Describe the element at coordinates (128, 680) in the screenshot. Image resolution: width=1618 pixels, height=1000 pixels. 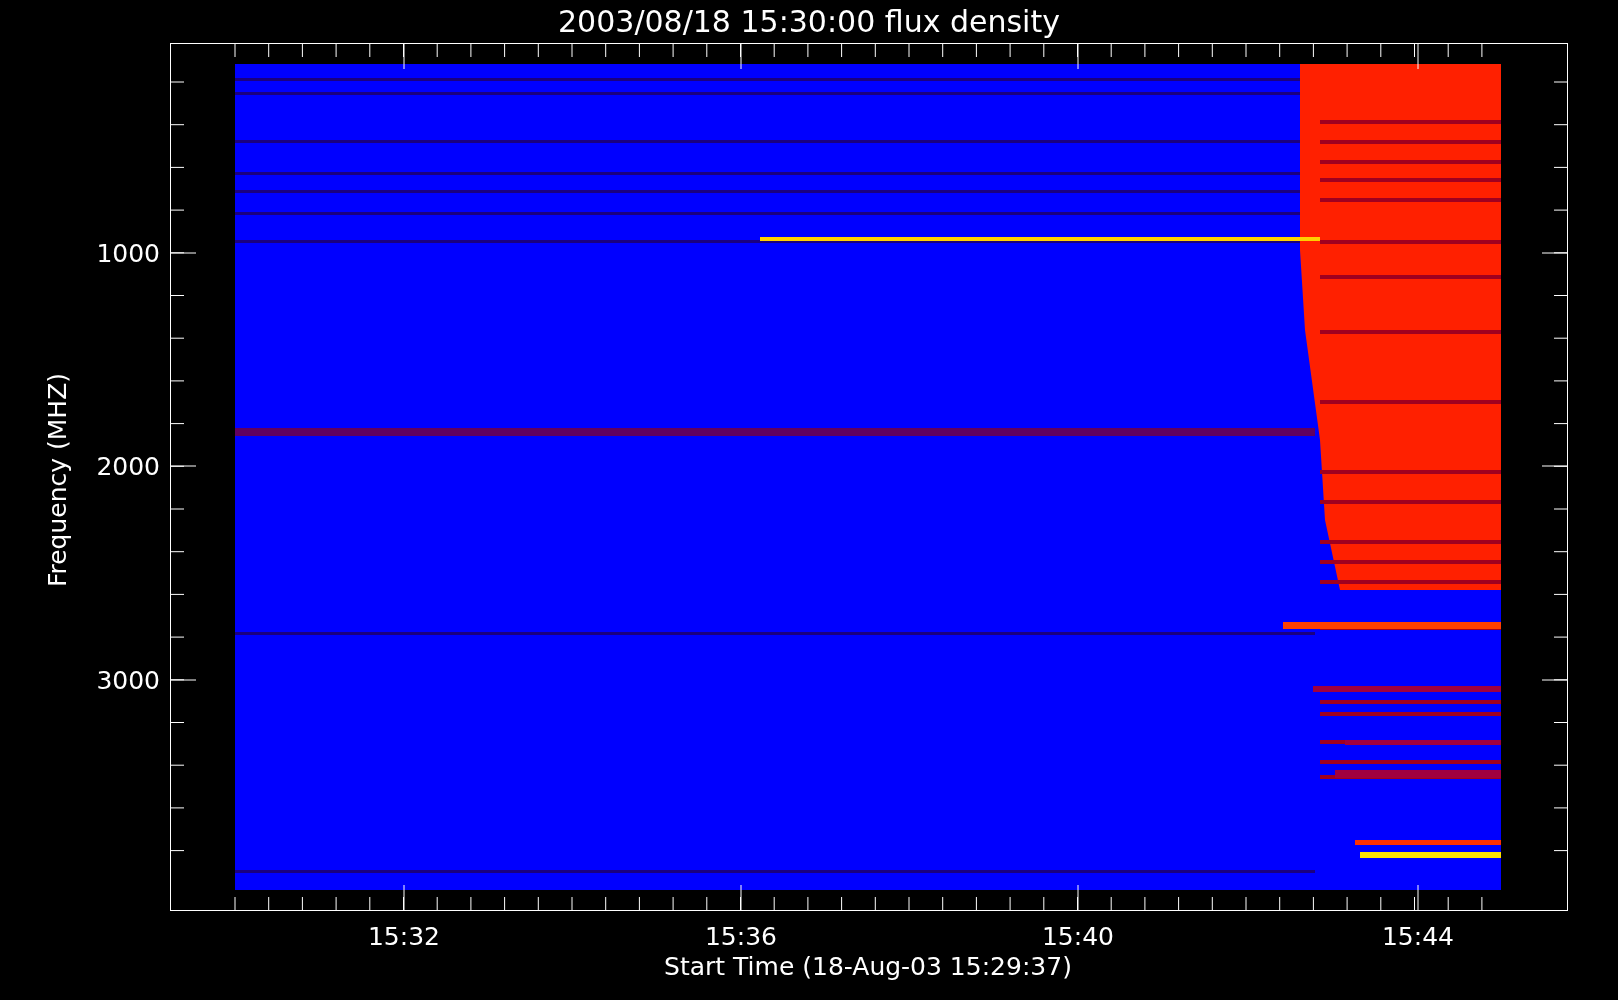
I see `y-tick-label: 3000` at that location.